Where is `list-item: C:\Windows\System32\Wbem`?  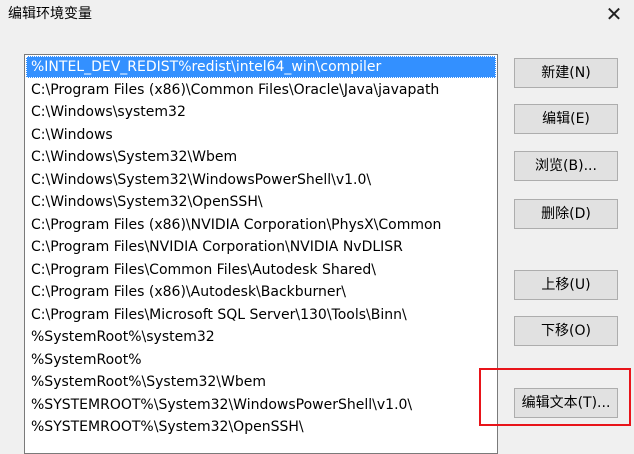 list-item: C:\Windows\System32\Wbem is located at coordinates (261, 157).